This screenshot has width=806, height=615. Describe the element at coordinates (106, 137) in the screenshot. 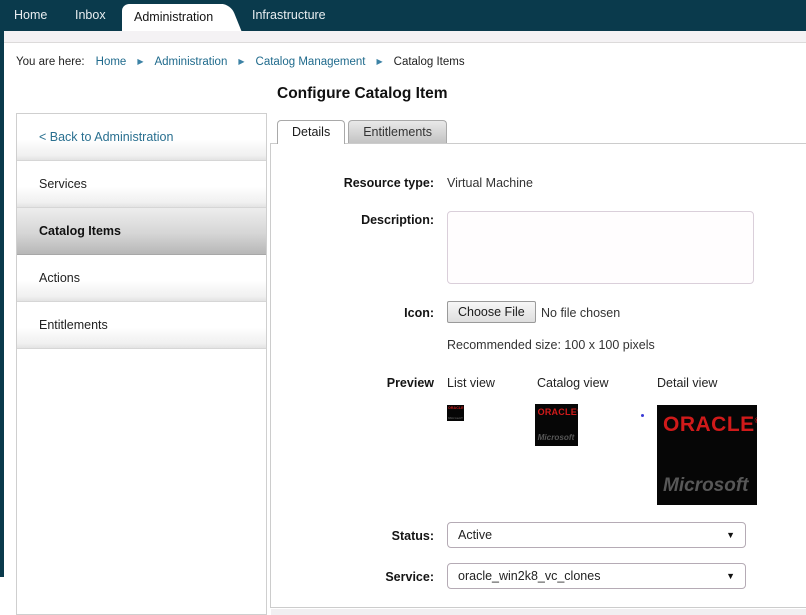

I see `back-link-label: < Back to Administration` at that location.